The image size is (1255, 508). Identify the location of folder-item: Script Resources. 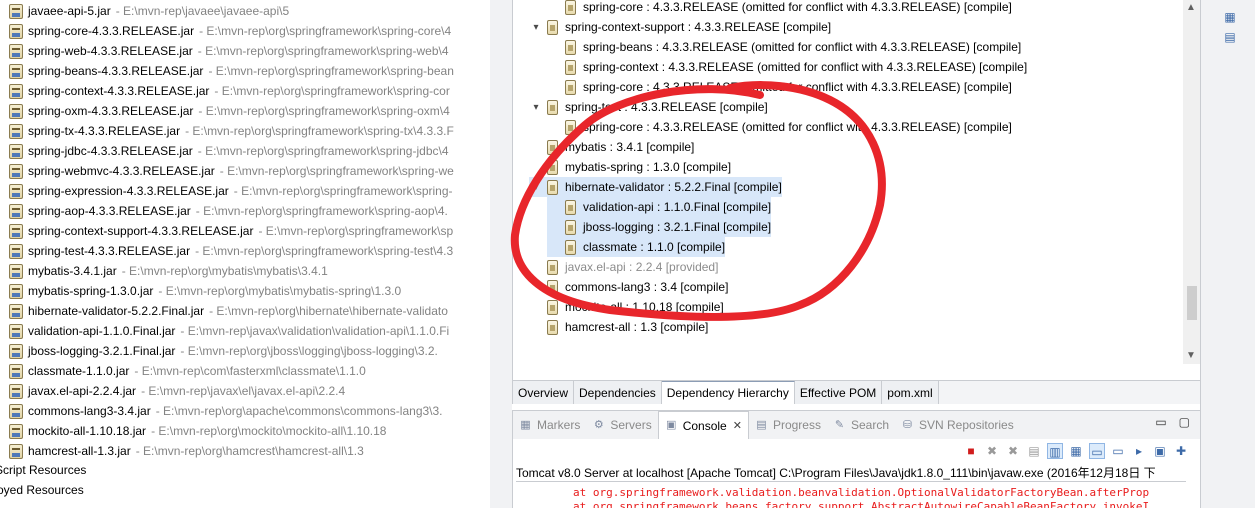
(43, 470).